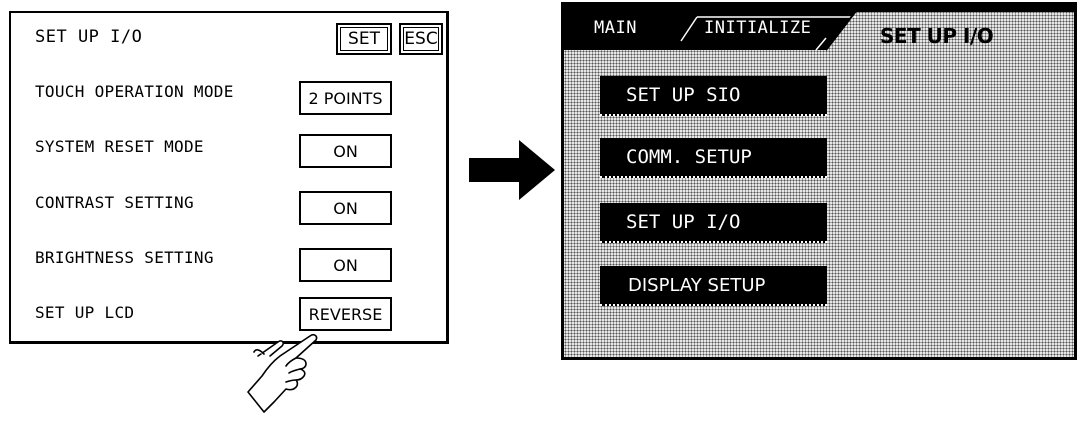 This screenshot has width=1080, height=421. I want to click on tab-set-up-io: SET UP I/O, so click(937, 36).